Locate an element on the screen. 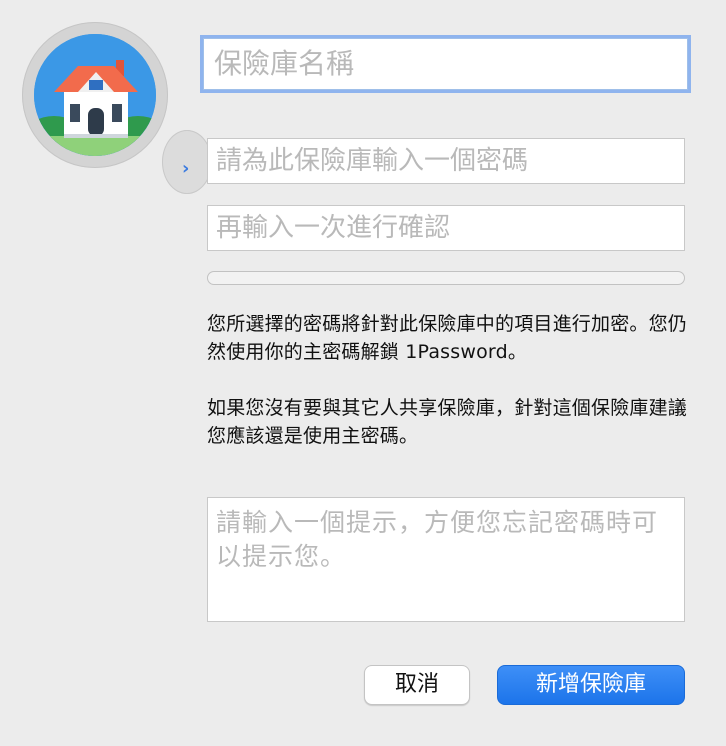 This screenshot has width=726, height=746. password-hint-input: 請輸入一個提示，方便您忘記密碼時可以提示您。 is located at coordinates (446, 559).